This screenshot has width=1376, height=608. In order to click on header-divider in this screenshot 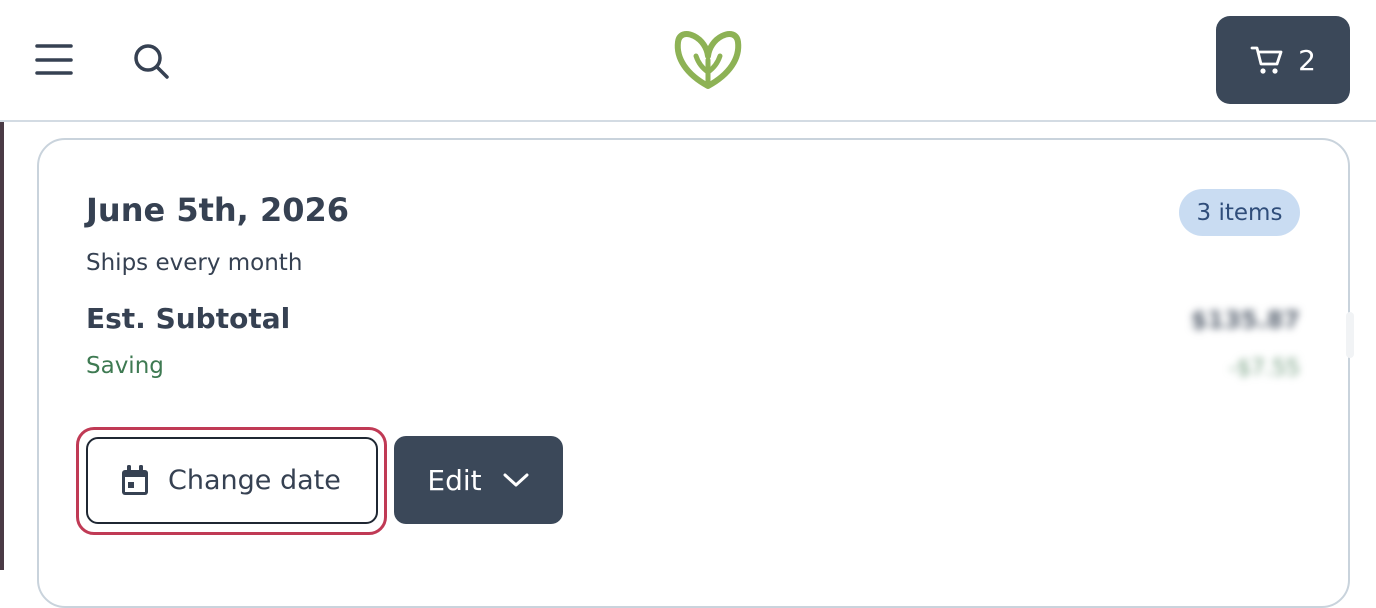, I will do `click(688, 121)`.